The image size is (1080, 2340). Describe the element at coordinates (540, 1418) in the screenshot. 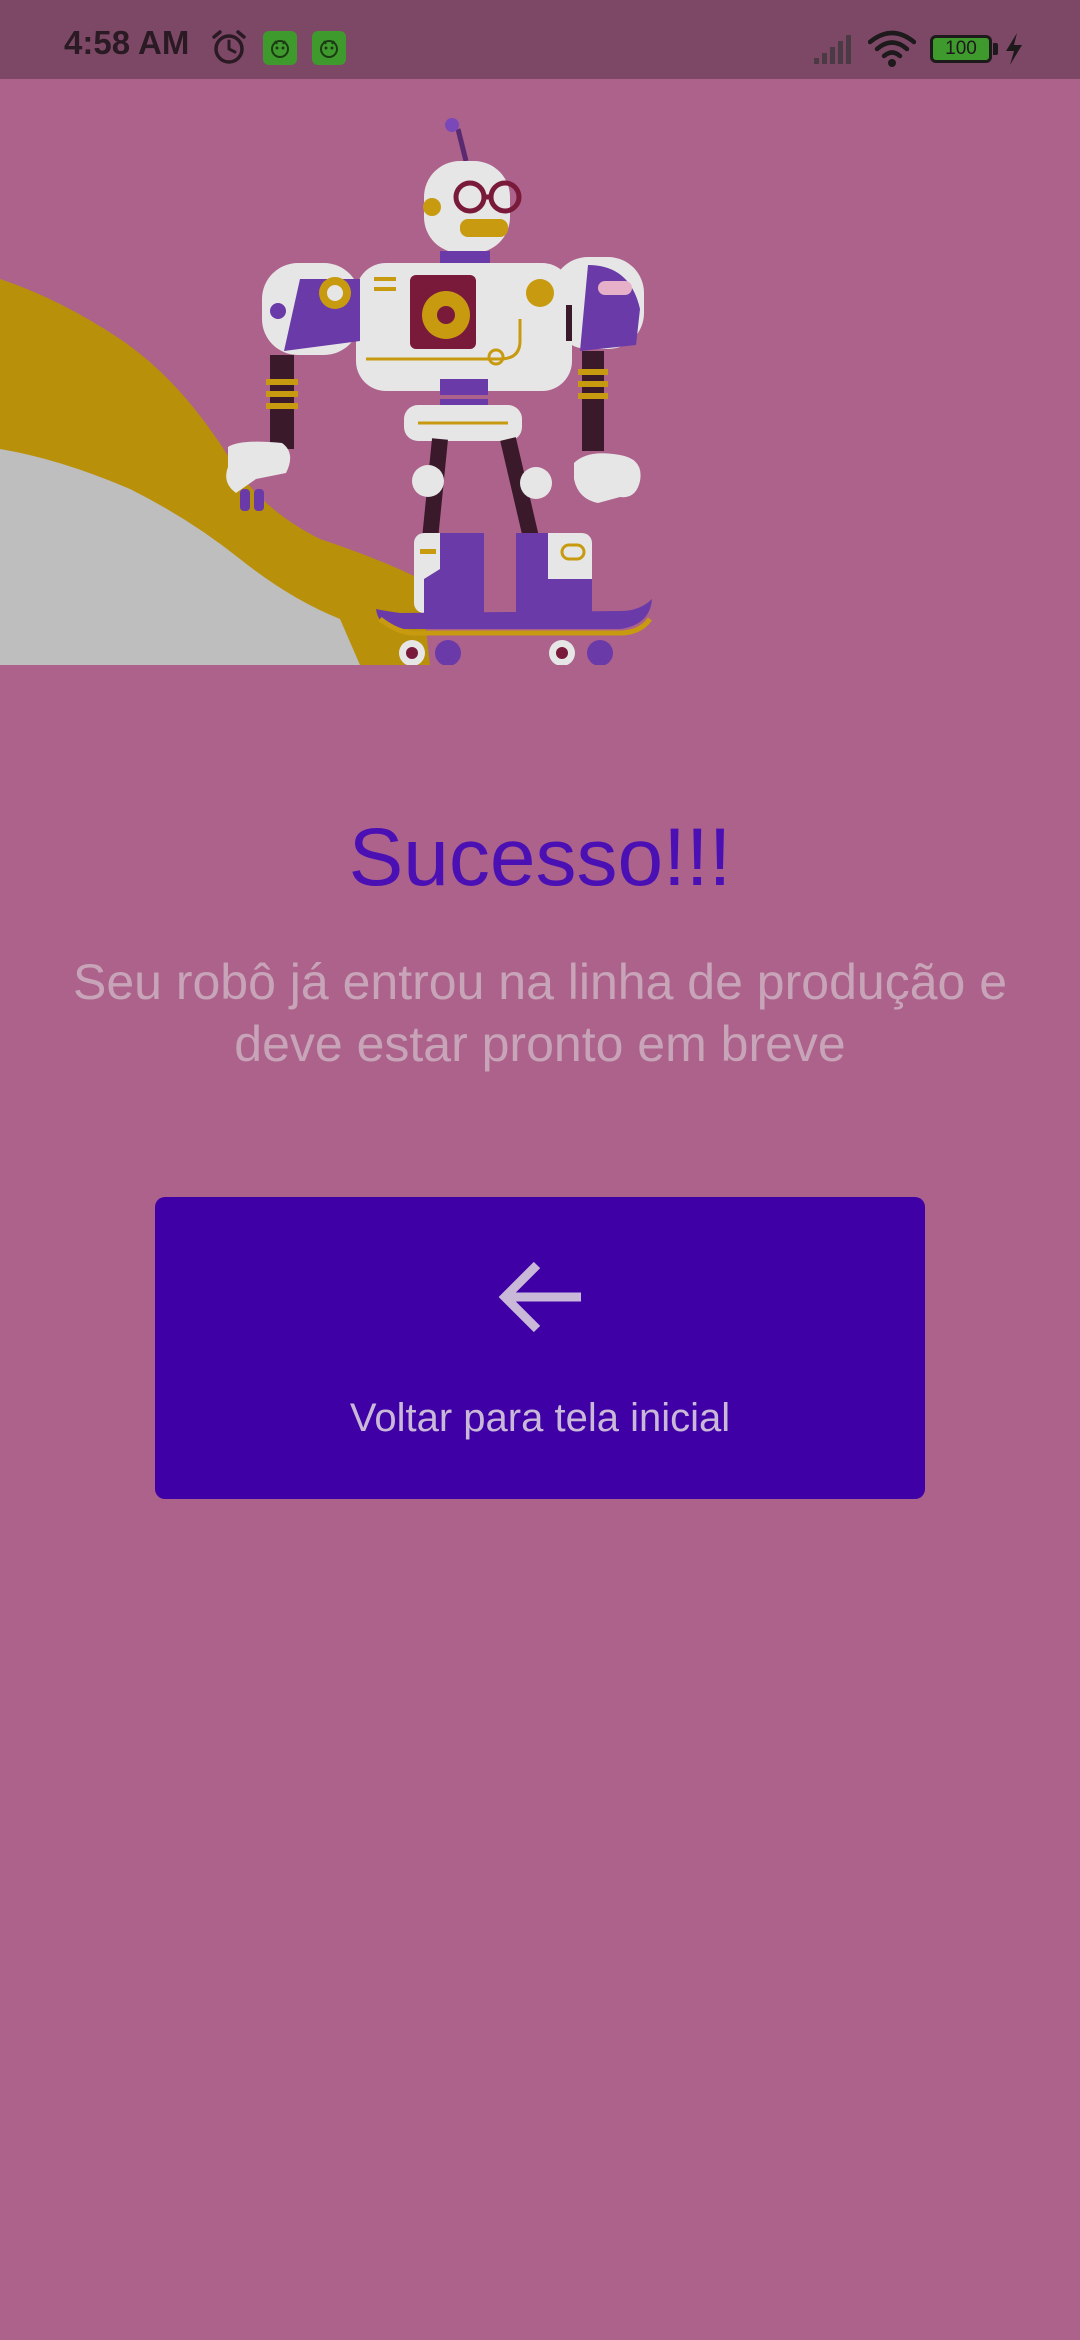

I see `back-button-label: Voltar para tela inicial` at that location.